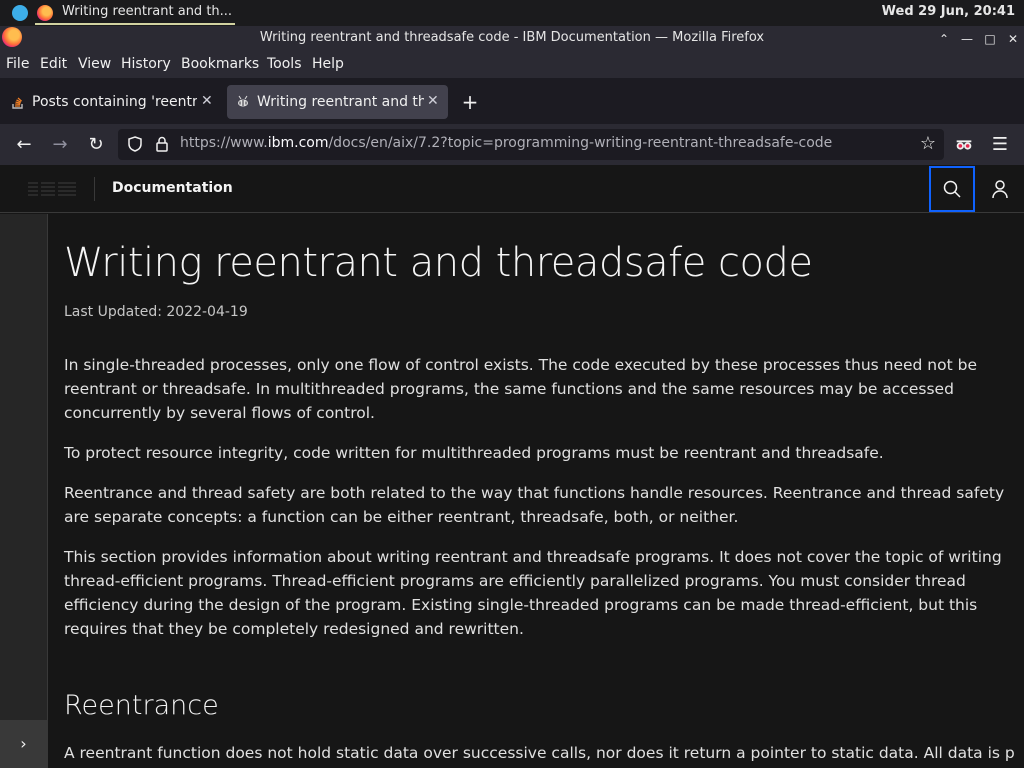  I want to click on menu-edit: Edit, so click(53, 64).